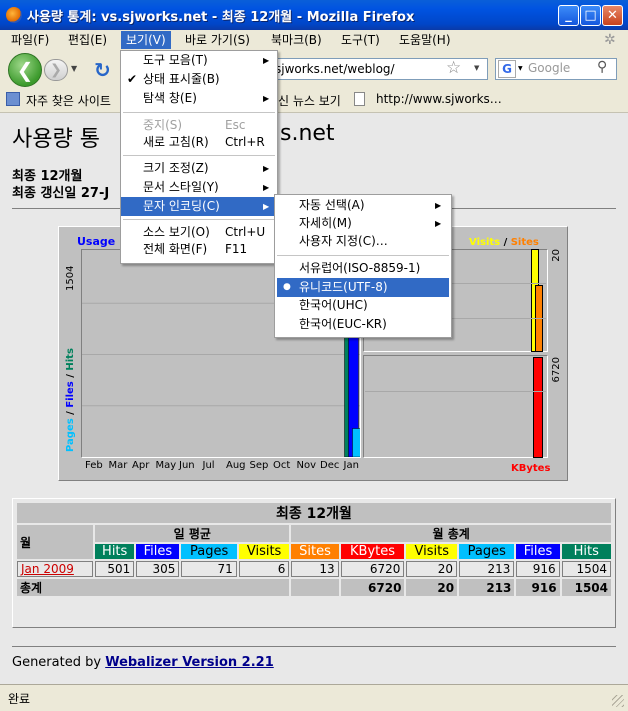 Image resolution: width=628 pixels, height=711 pixels. I want to click on column-header-files: Files, so click(158, 551).